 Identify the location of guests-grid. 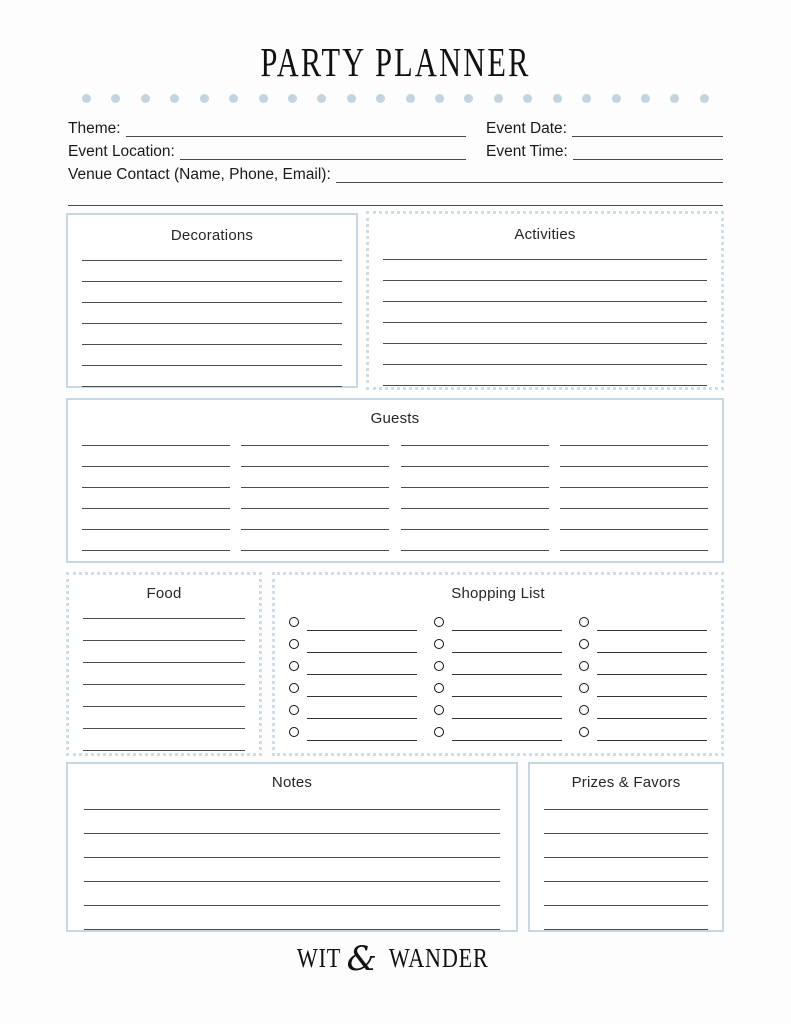
(395, 489).